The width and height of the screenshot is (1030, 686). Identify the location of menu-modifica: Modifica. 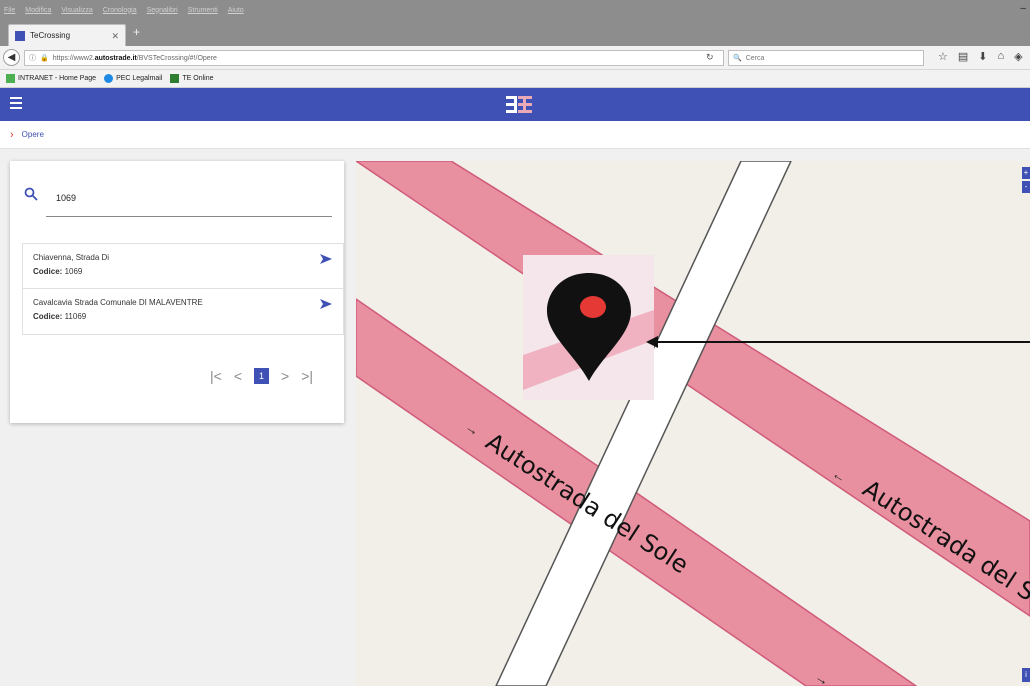
(38, 10).